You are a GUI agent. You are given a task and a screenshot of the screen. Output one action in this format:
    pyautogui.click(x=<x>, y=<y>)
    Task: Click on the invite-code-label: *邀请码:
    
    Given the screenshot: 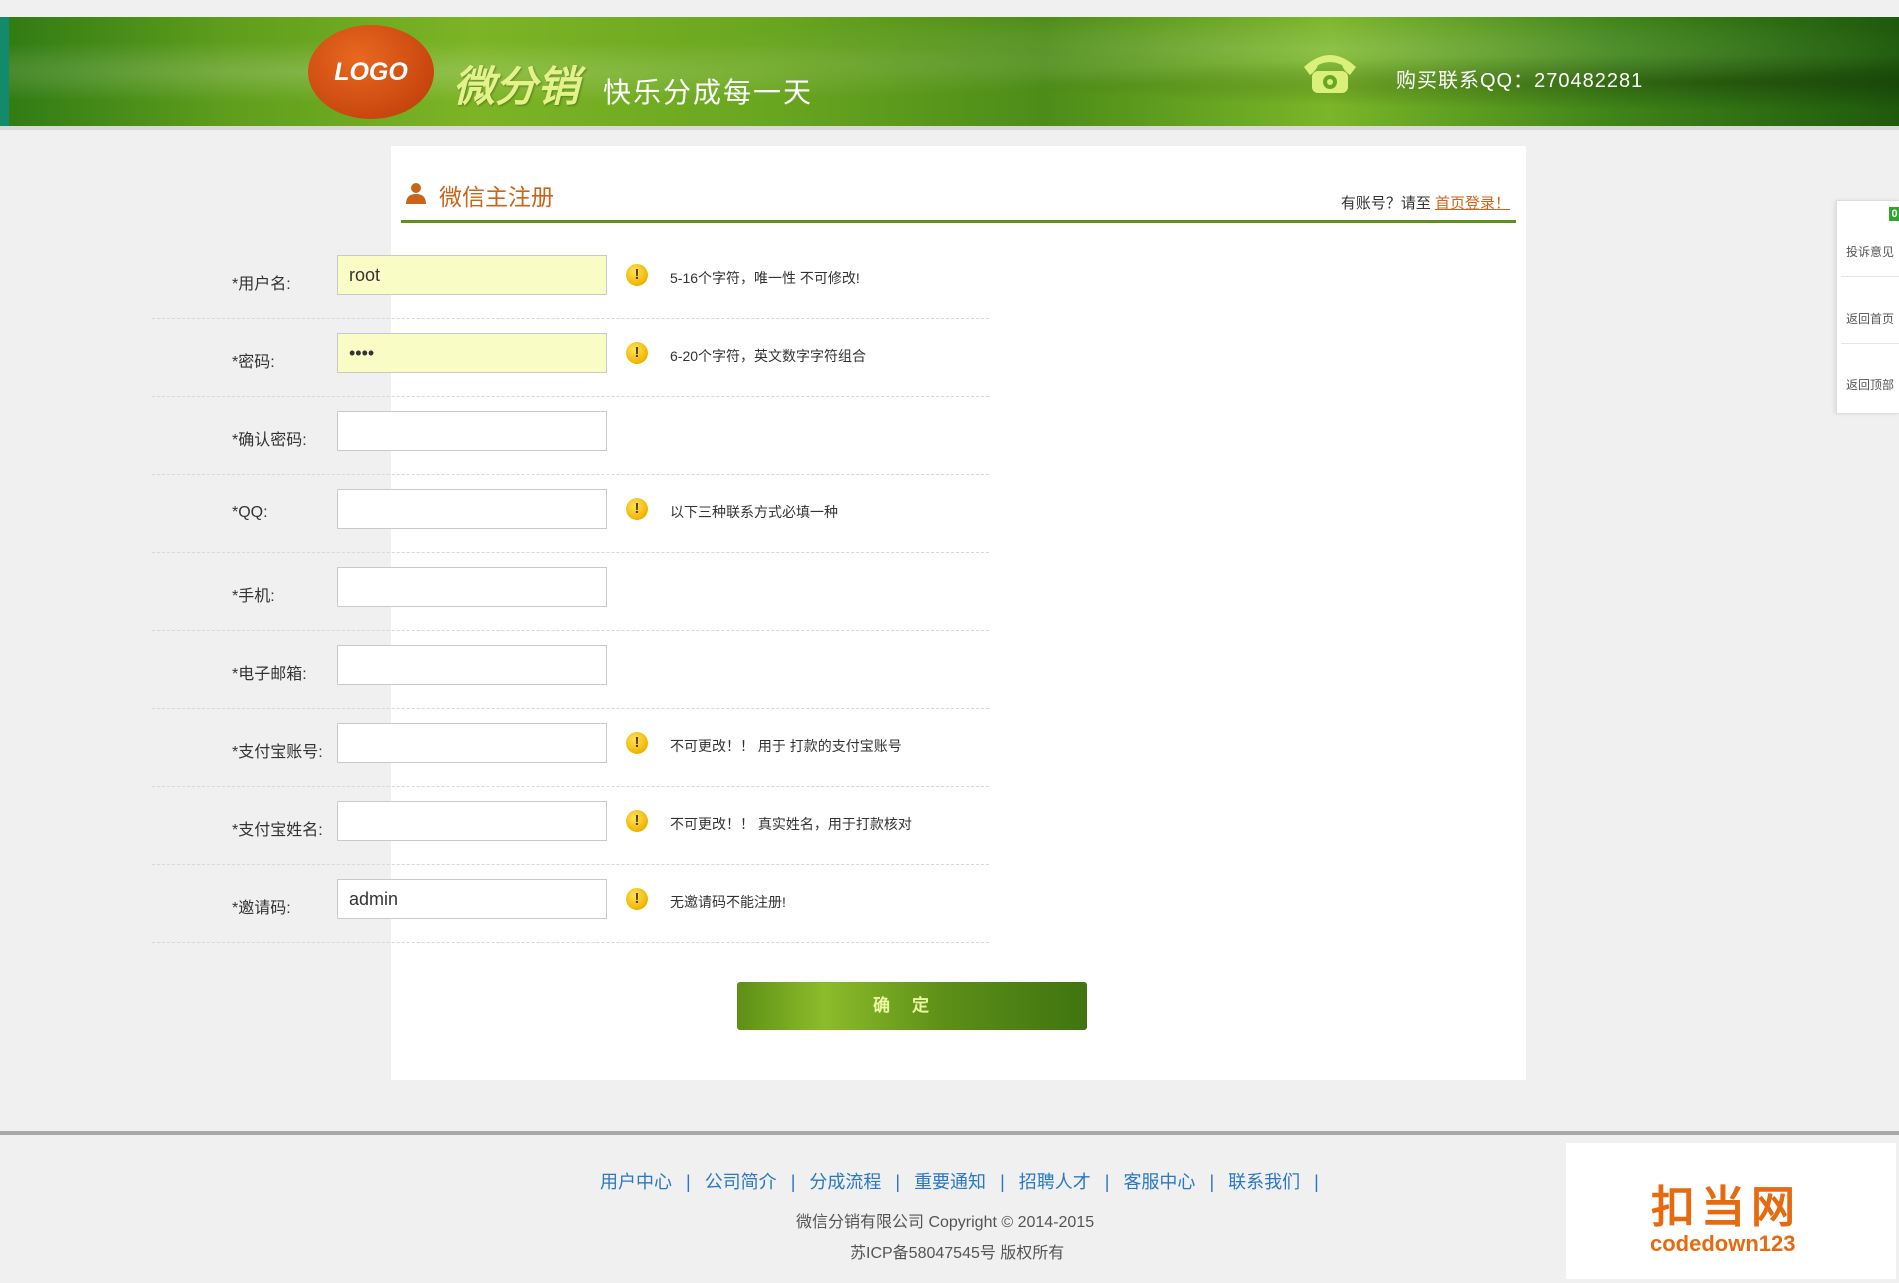 What is the action you would take?
    pyautogui.click(x=261, y=908)
    